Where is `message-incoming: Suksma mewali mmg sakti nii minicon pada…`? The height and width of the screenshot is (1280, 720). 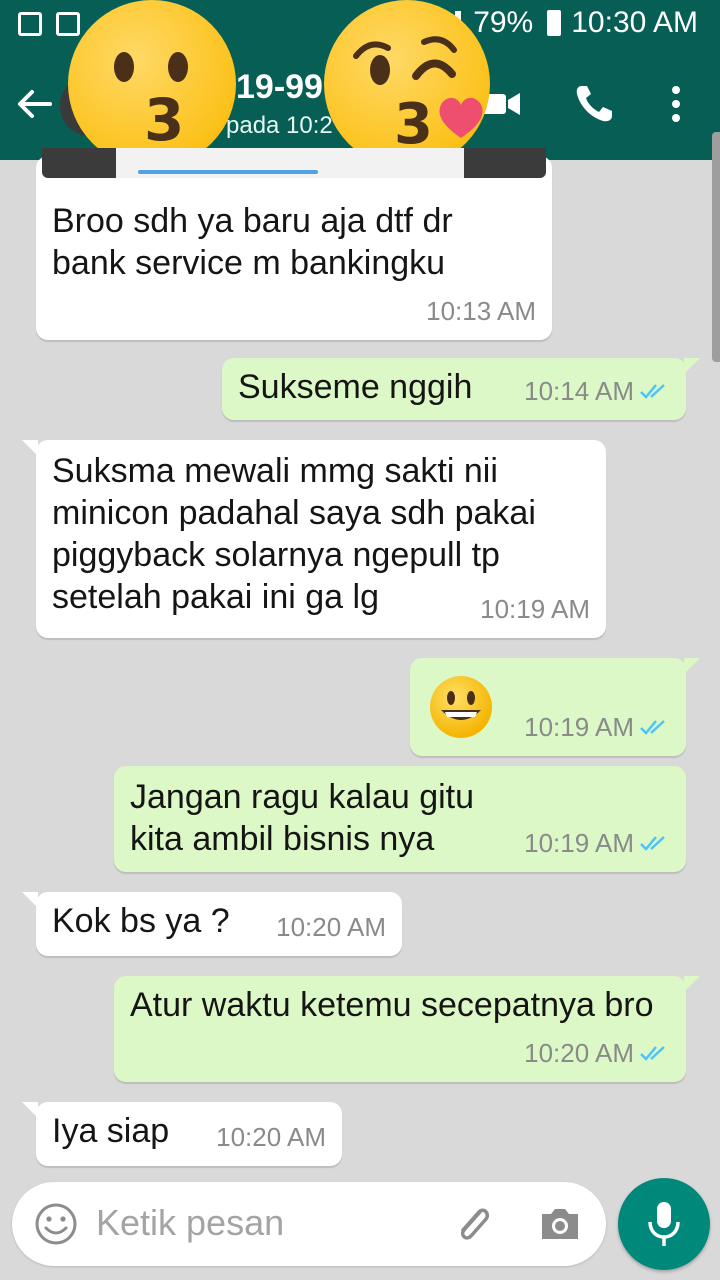
message-incoming: Suksma mewali mmg sakti nii minicon pada… is located at coordinates (314, 539).